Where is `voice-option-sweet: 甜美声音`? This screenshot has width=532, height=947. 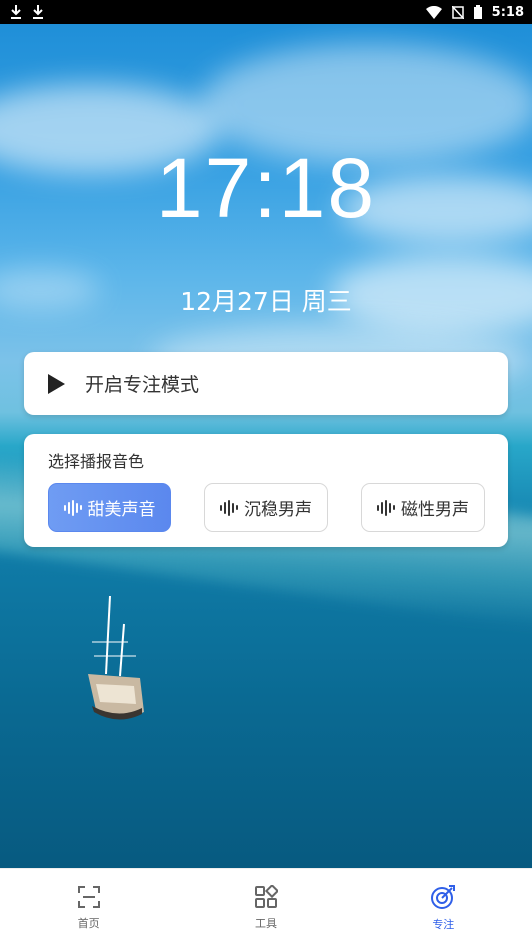 voice-option-sweet: 甜美声音 is located at coordinates (109, 507).